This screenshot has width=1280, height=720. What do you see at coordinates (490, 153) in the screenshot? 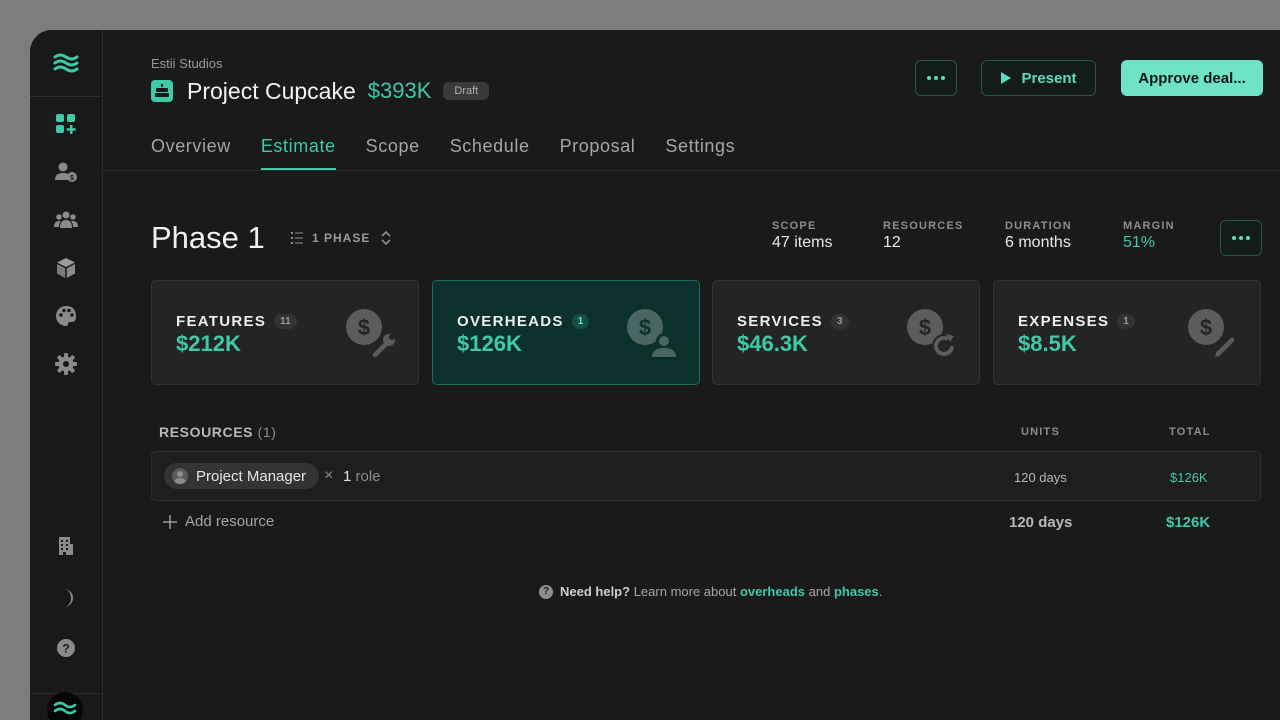
I see `tab-schedule: Schedule` at bounding box center [490, 153].